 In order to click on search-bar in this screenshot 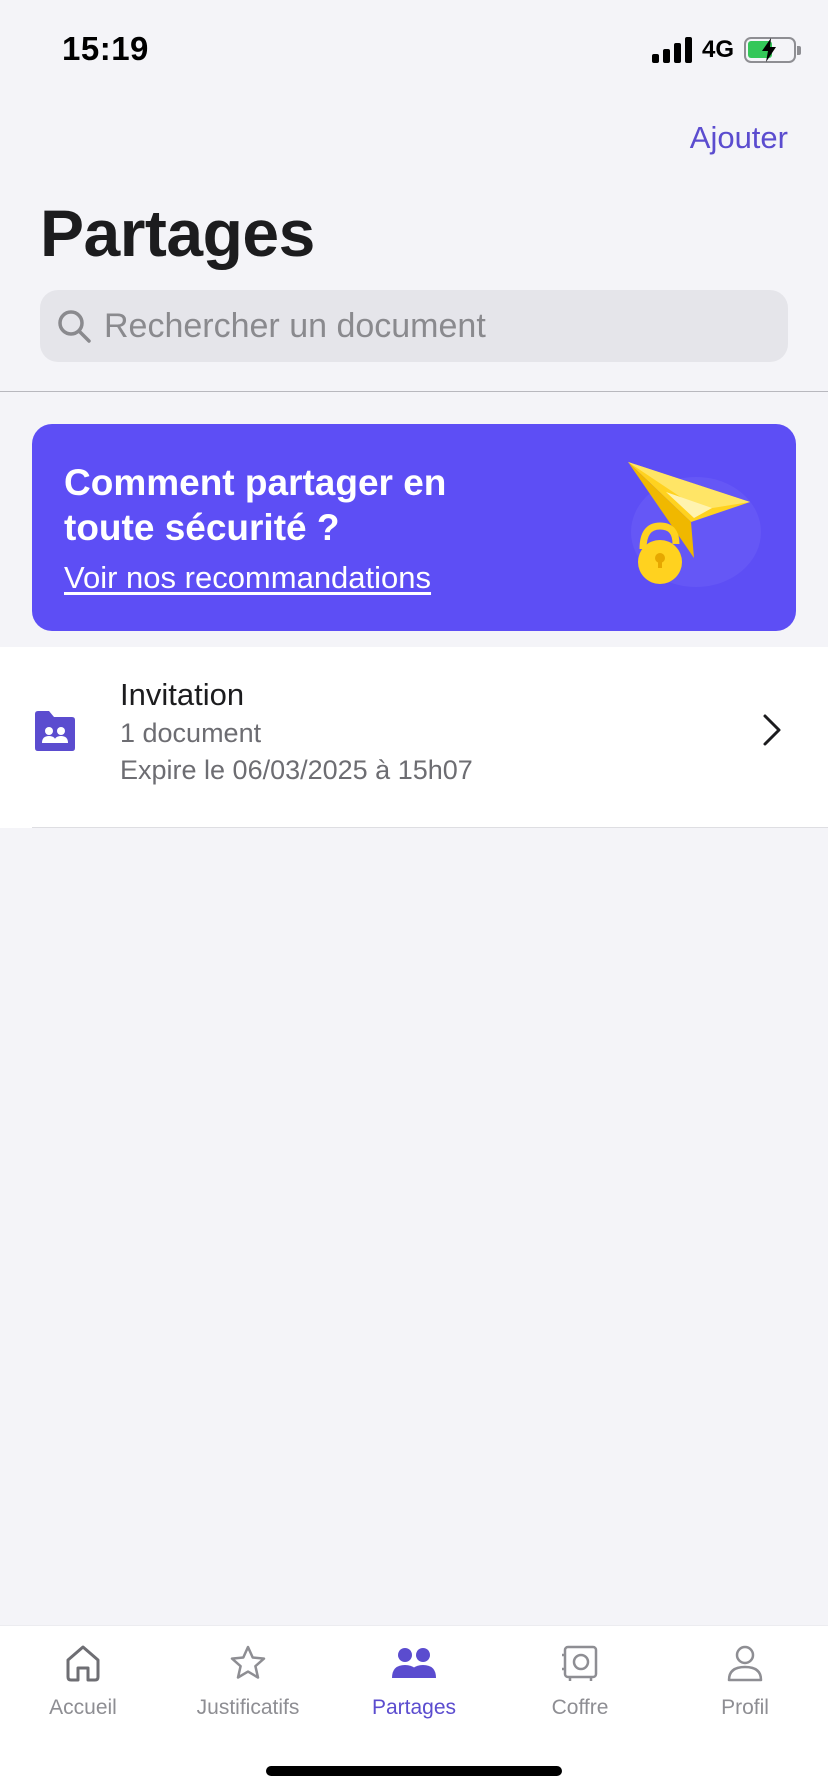, I will do `click(414, 326)`.